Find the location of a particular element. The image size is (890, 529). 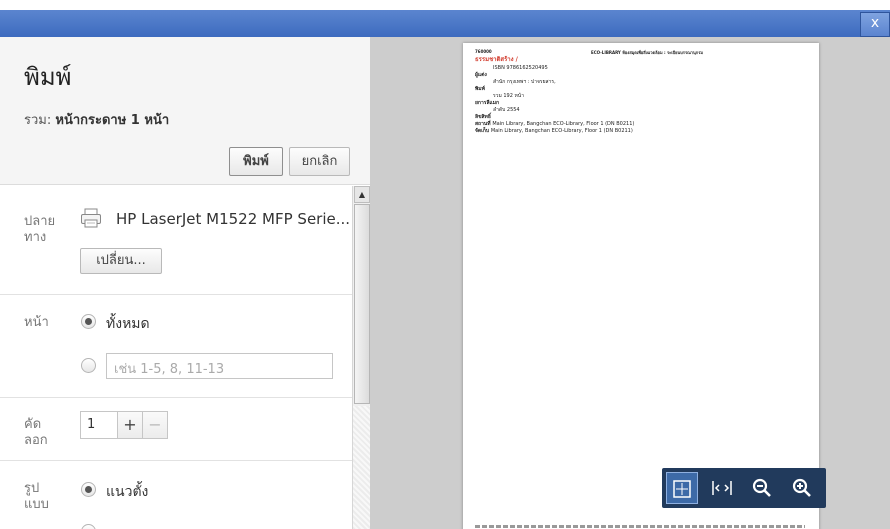

fit-page-button is located at coordinates (682, 488).